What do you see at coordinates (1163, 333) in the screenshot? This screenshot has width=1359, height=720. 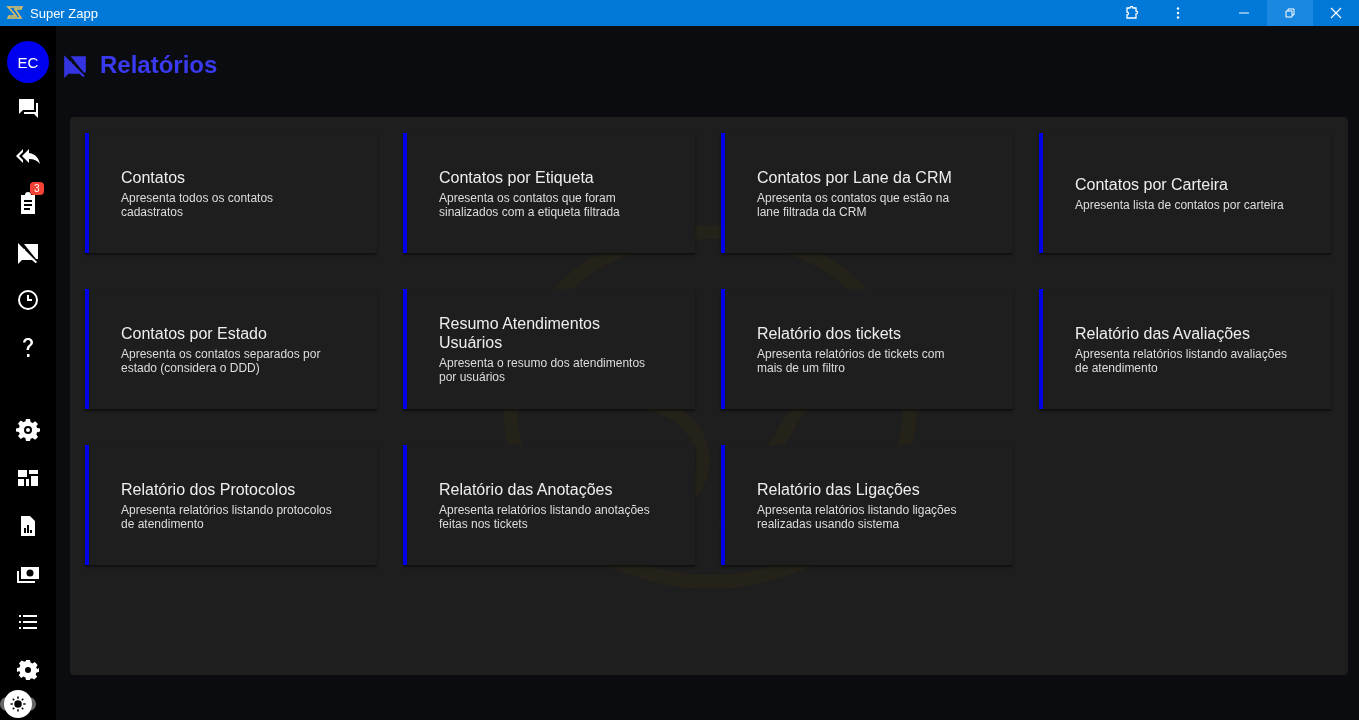 I see `card-title: Relatório das Avaliações` at bounding box center [1163, 333].